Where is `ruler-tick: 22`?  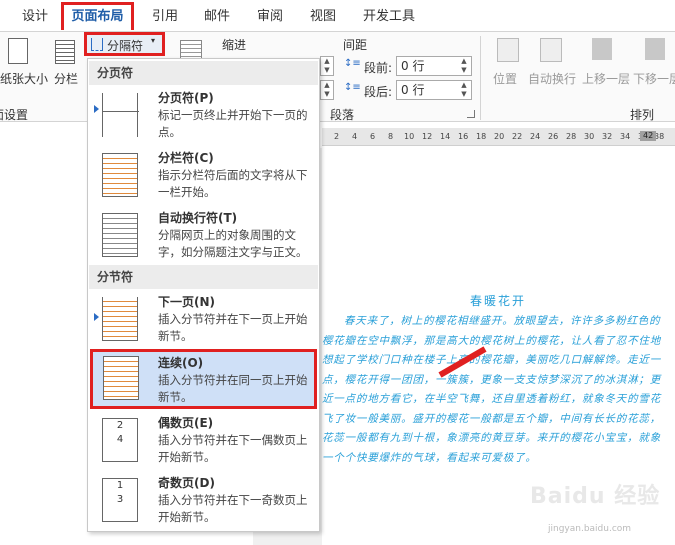 ruler-tick: 22 is located at coordinates (517, 136).